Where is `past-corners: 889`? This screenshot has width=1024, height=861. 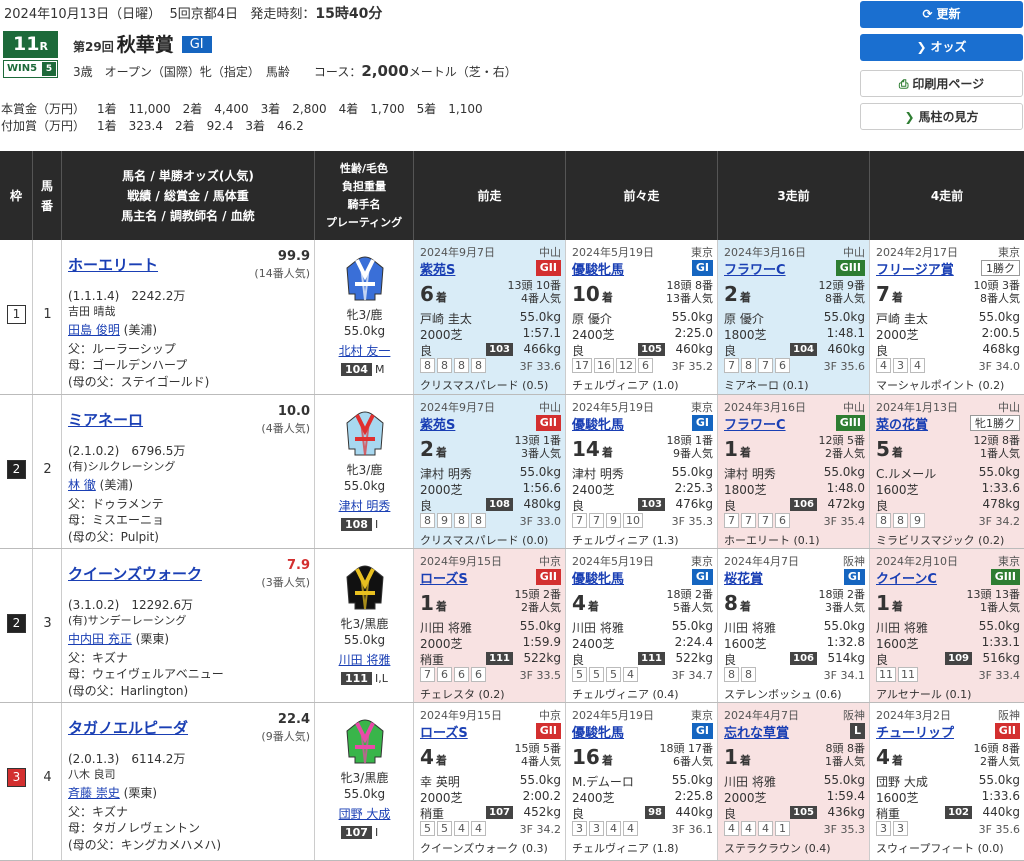 past-corners: 889 is located at coordinates (901, 520).